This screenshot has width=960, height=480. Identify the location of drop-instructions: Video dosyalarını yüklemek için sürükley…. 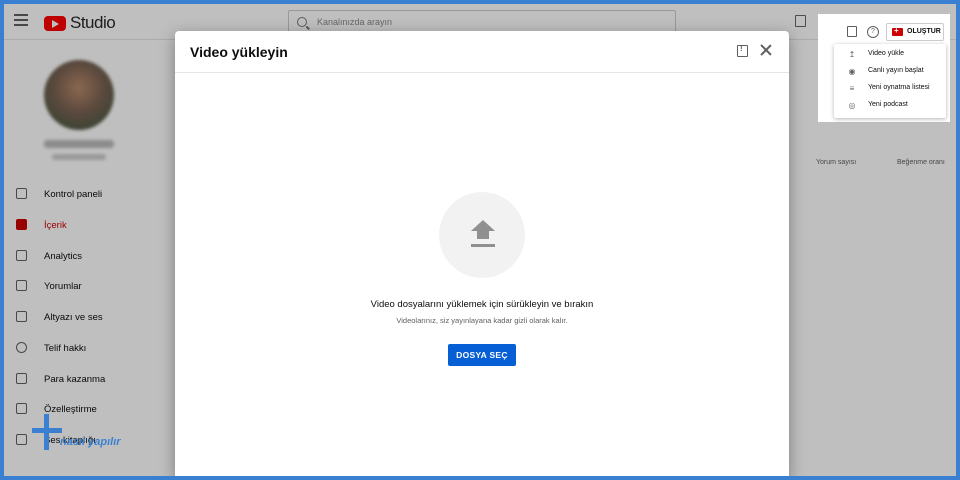
(482, 304).